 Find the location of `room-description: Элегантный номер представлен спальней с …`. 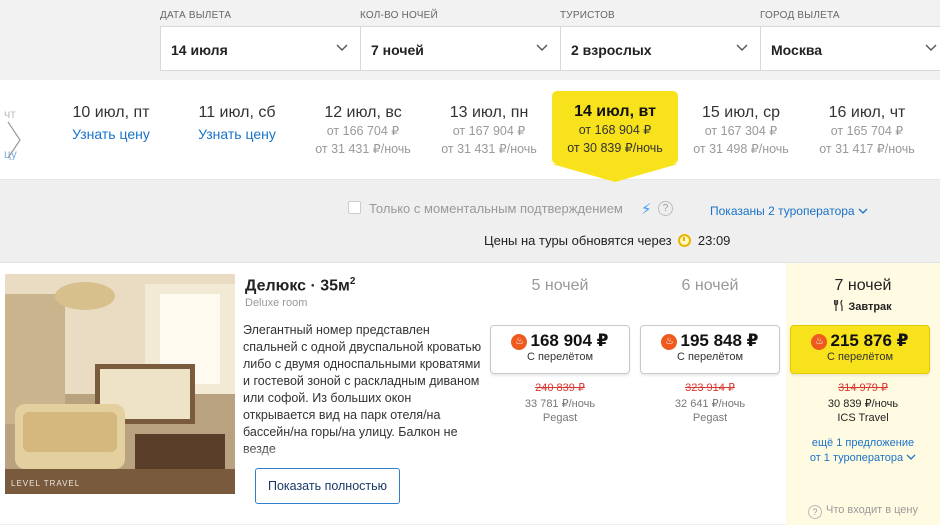

room-description: Элегантный номер представлен спальней с … is located at coordinates (362, 389).